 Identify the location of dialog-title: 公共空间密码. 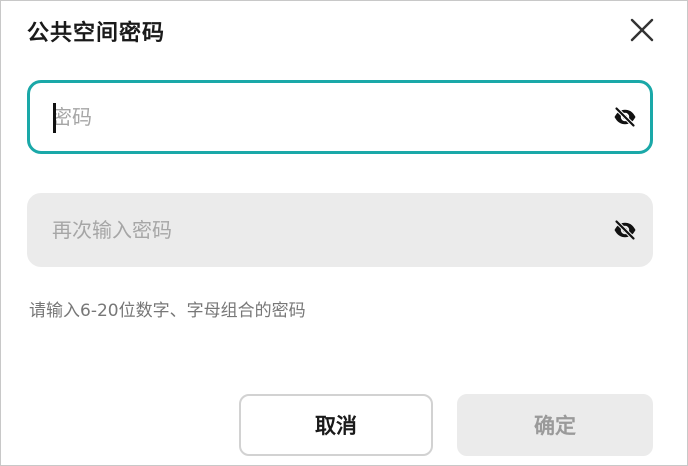
(96, 33).